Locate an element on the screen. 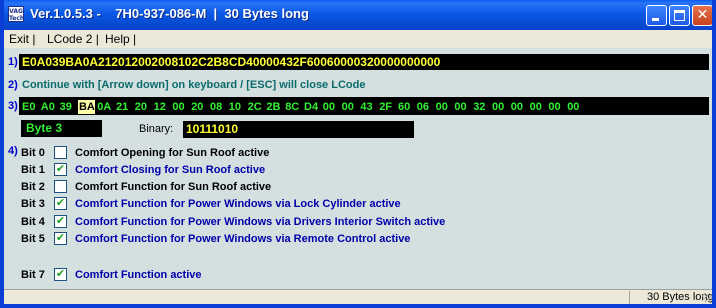 This screenshot has width=716, height=308. bit-name: Bit 2 is located at coordinates (33, 187).